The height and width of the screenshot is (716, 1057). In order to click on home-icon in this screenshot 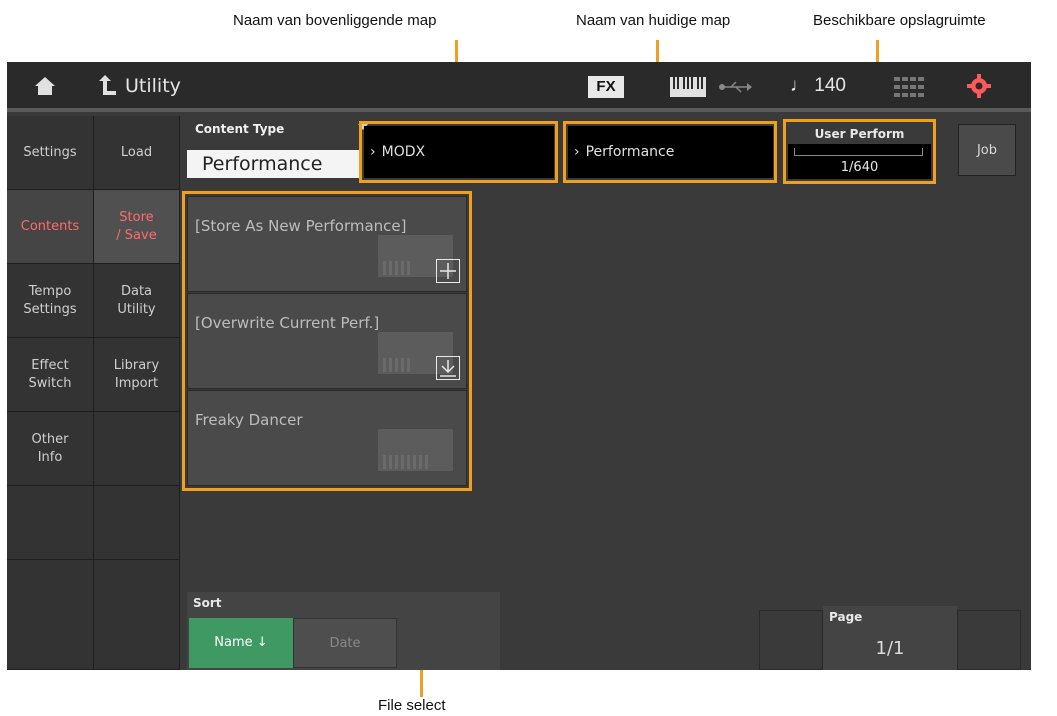, I will do `click(45, 88)`.